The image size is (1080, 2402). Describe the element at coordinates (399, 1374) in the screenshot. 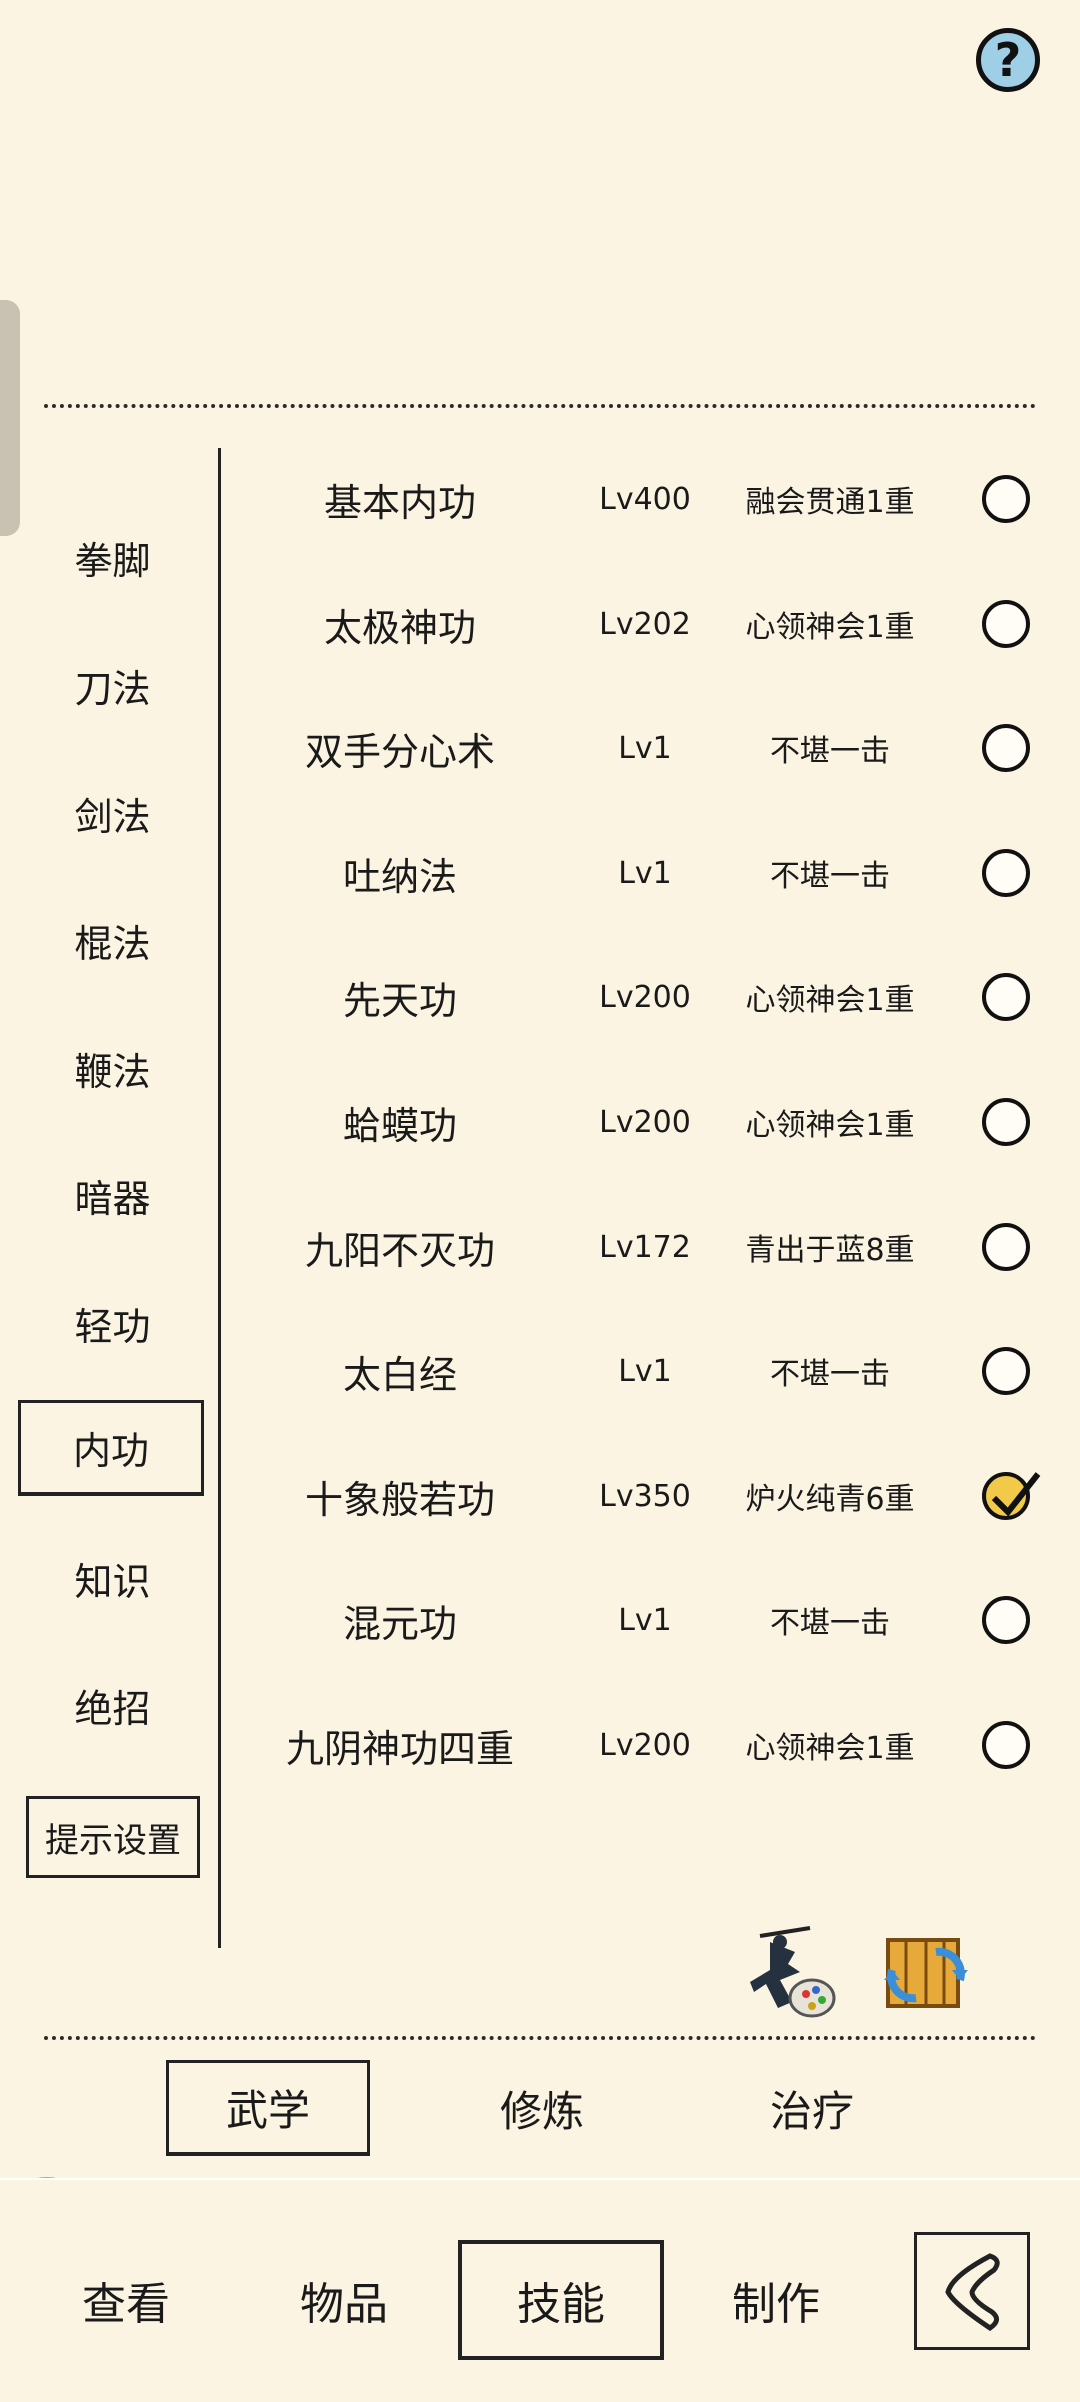

I see `skill-name: 太白经` at that location.